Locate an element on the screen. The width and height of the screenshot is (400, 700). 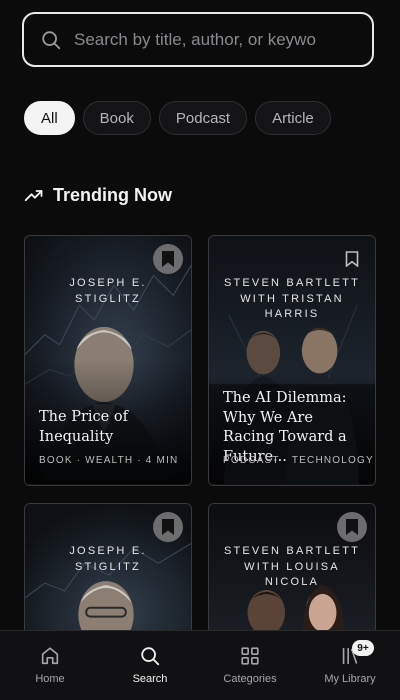
card-meta: PODCAST · TECHNOLOGY is located at coordinates (298, 460).